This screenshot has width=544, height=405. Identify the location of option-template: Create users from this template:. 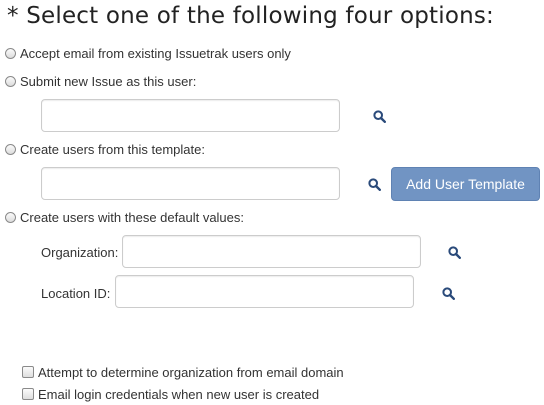
(105, 149).